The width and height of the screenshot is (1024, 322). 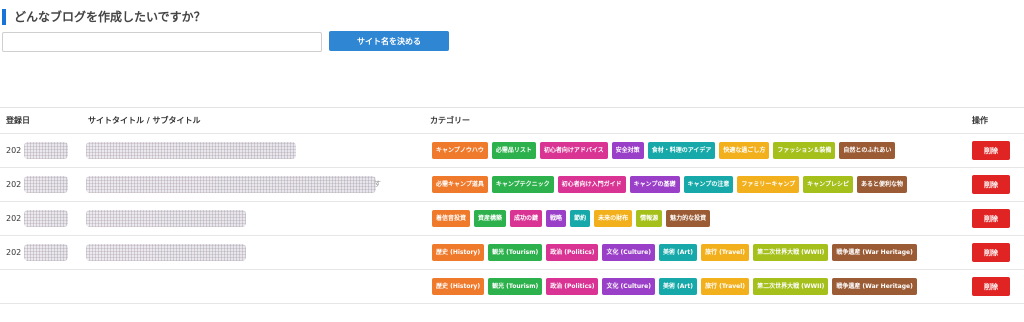 I want to click on header-action: 操作, so click(x=980, y=120).